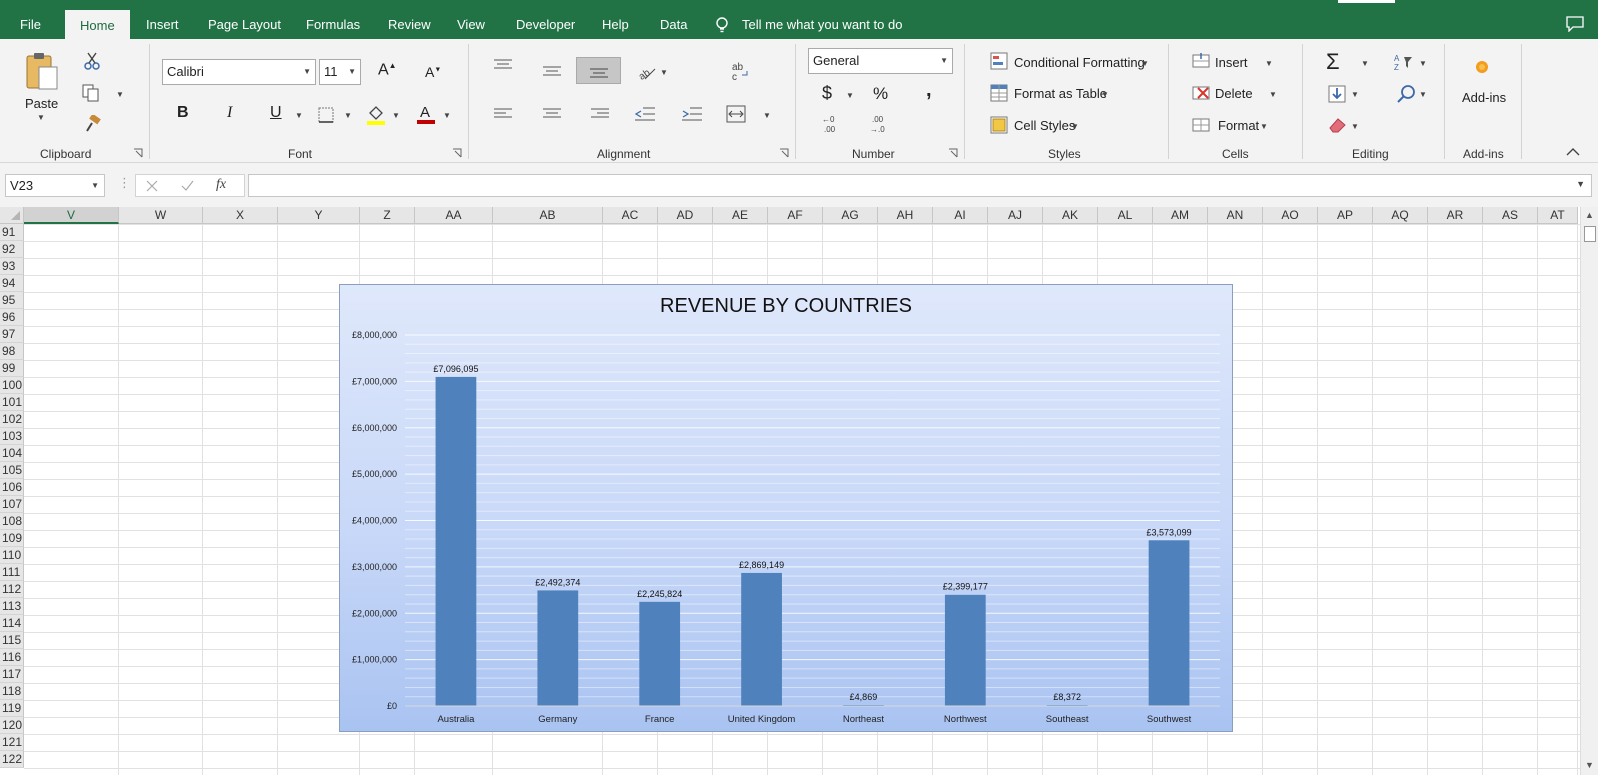 Image resolution: width=1598 pixels, height=775 pixels. I want to click on conditional-formatting-icon, so click(999, 61).